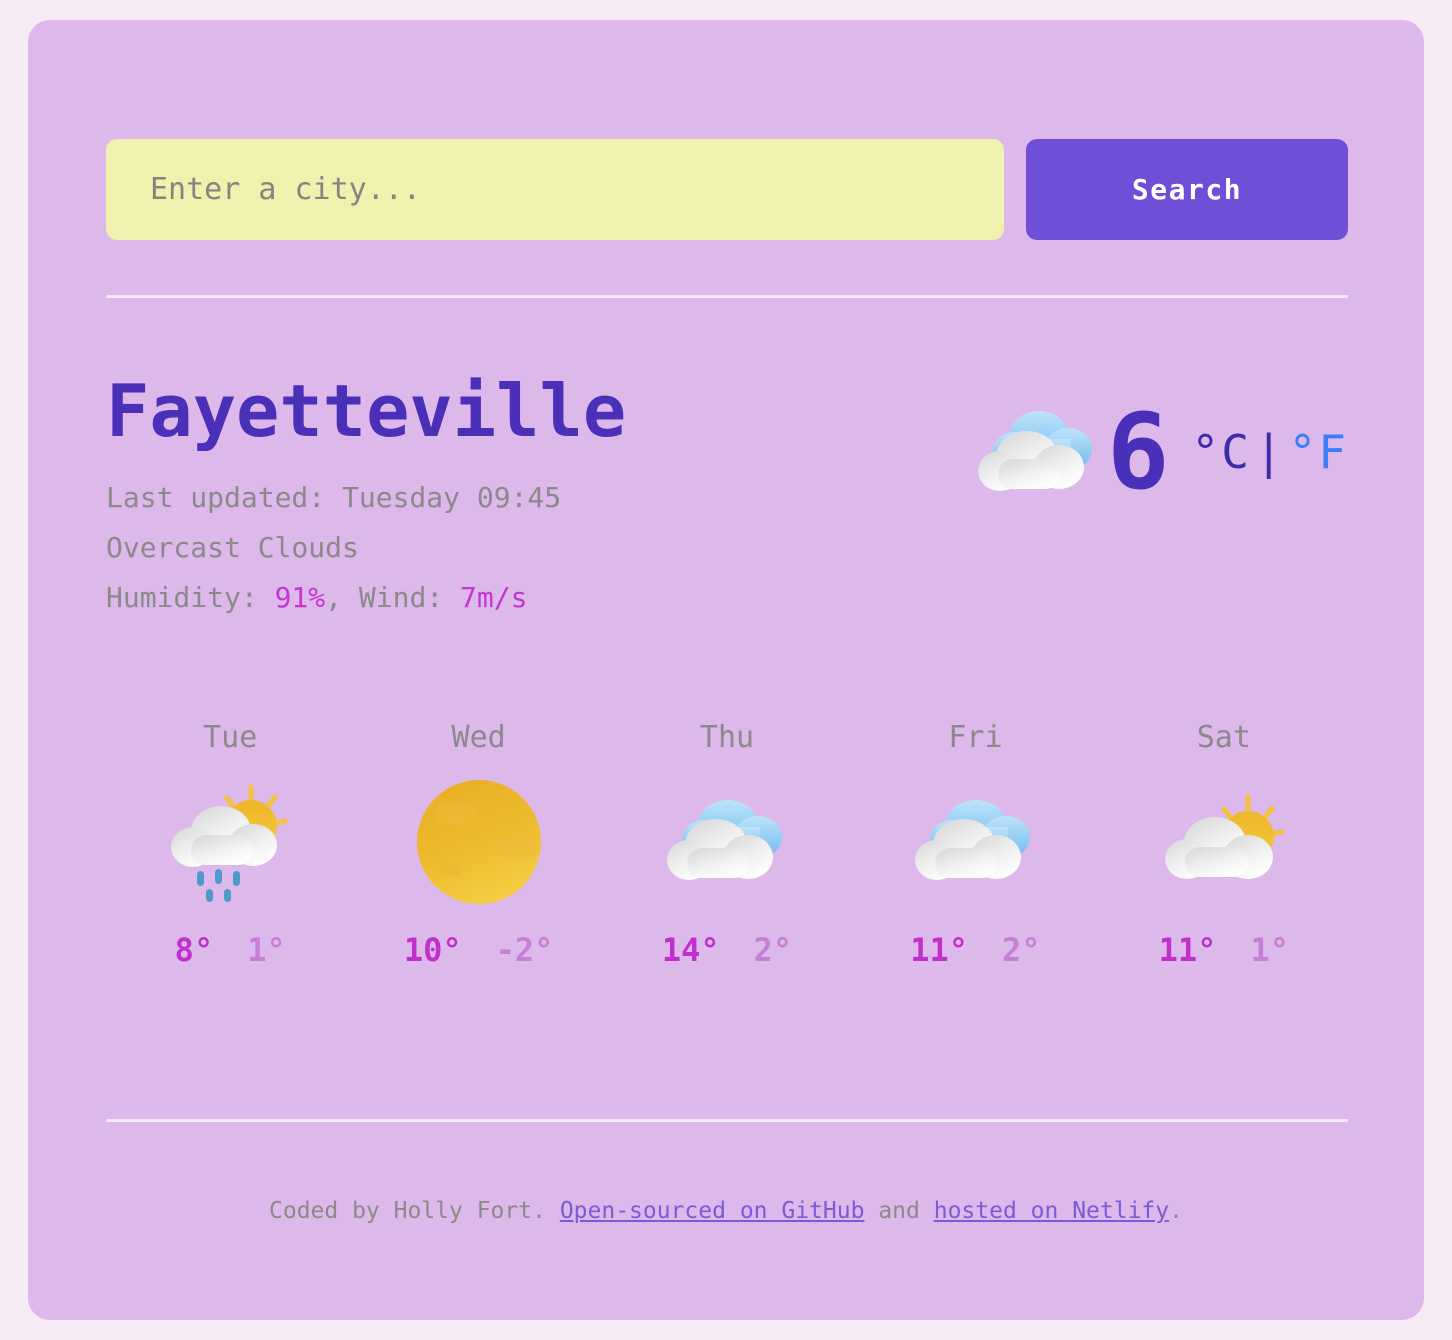 The width and height of the screenshot is (1452, 1340). I want to click on divider-bottom, so click(727, 1120).